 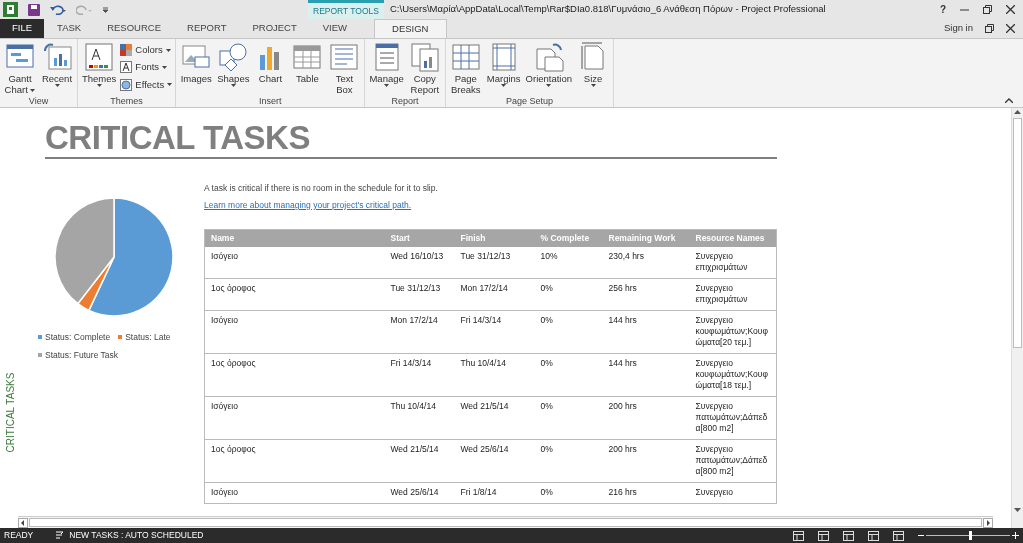 What do you see at coordinates (58, 9) in the screenshot?
I see `undo-icon` at bounding box center [58, 9].